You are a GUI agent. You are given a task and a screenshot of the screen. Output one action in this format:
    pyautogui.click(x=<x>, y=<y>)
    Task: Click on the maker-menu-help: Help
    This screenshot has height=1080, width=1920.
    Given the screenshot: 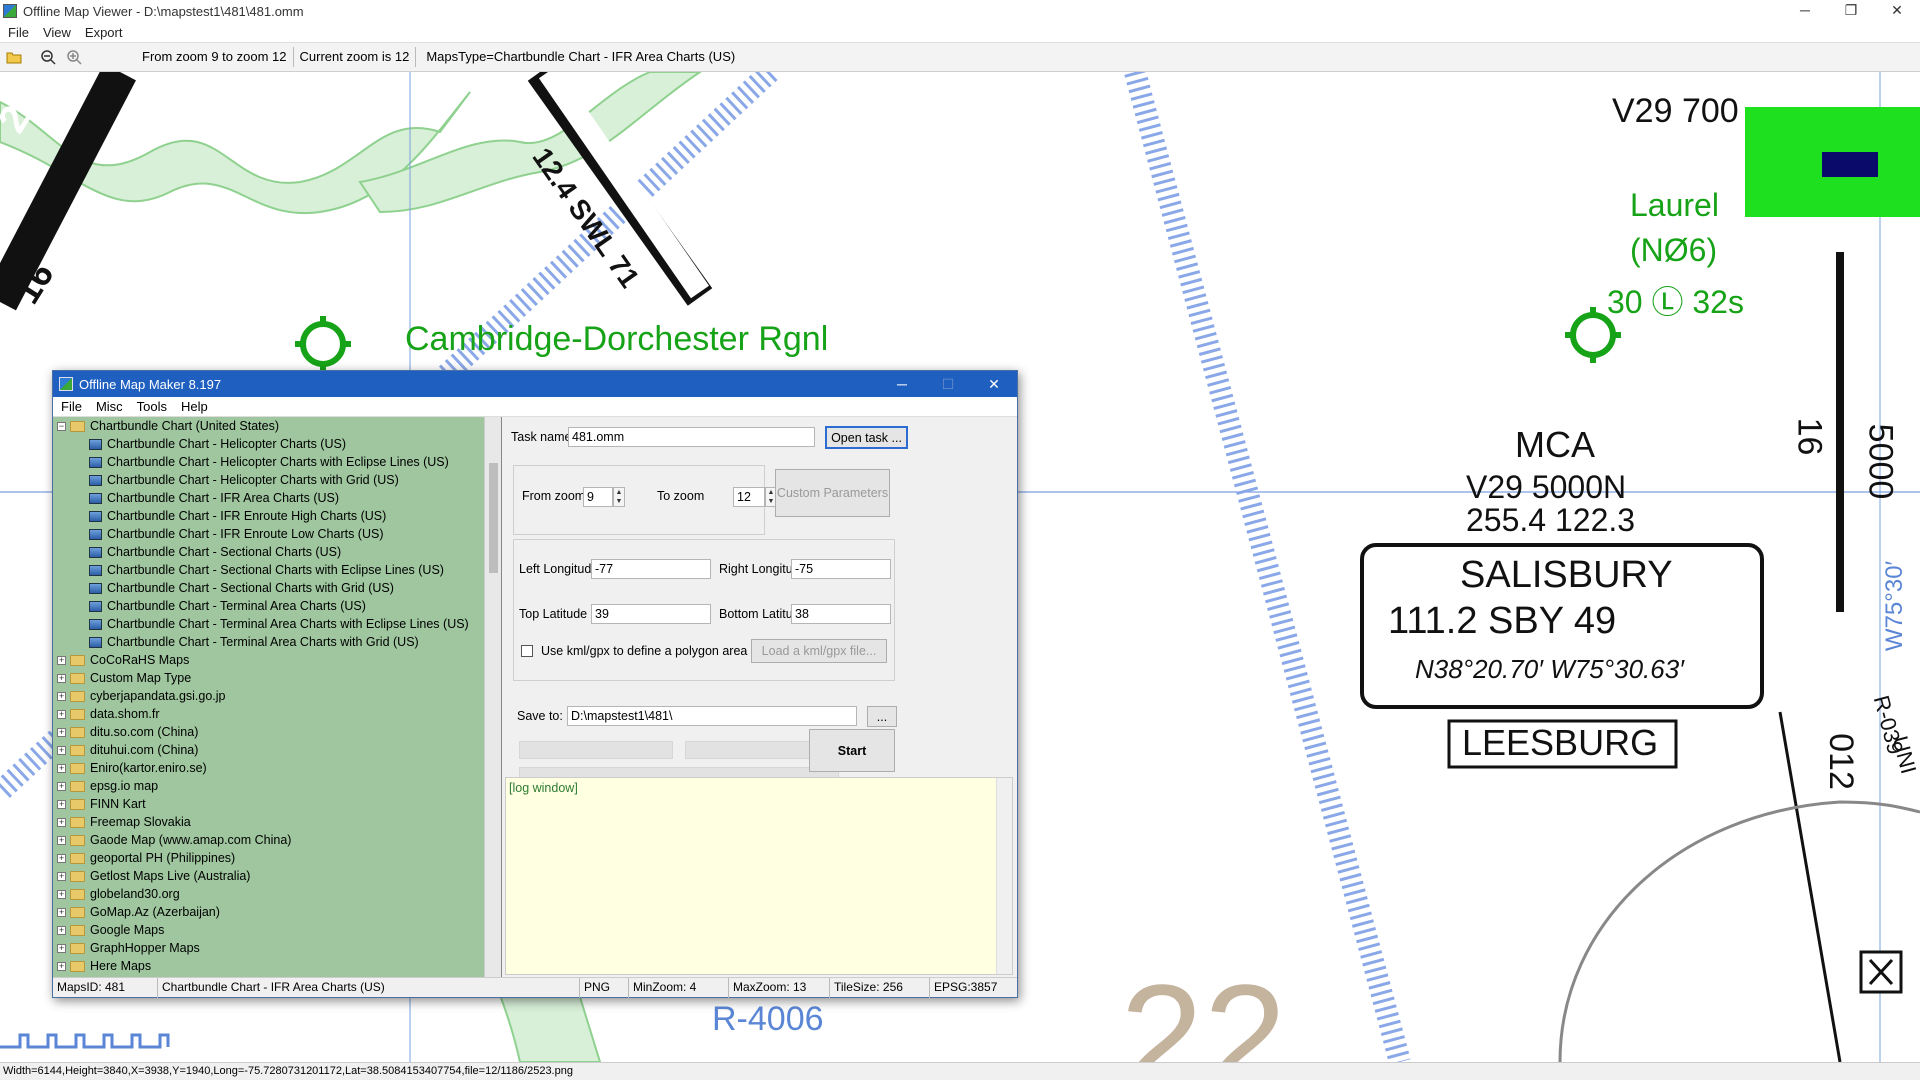 What is the action you would take?
    pyautogui.click(x=194, y=406)
    